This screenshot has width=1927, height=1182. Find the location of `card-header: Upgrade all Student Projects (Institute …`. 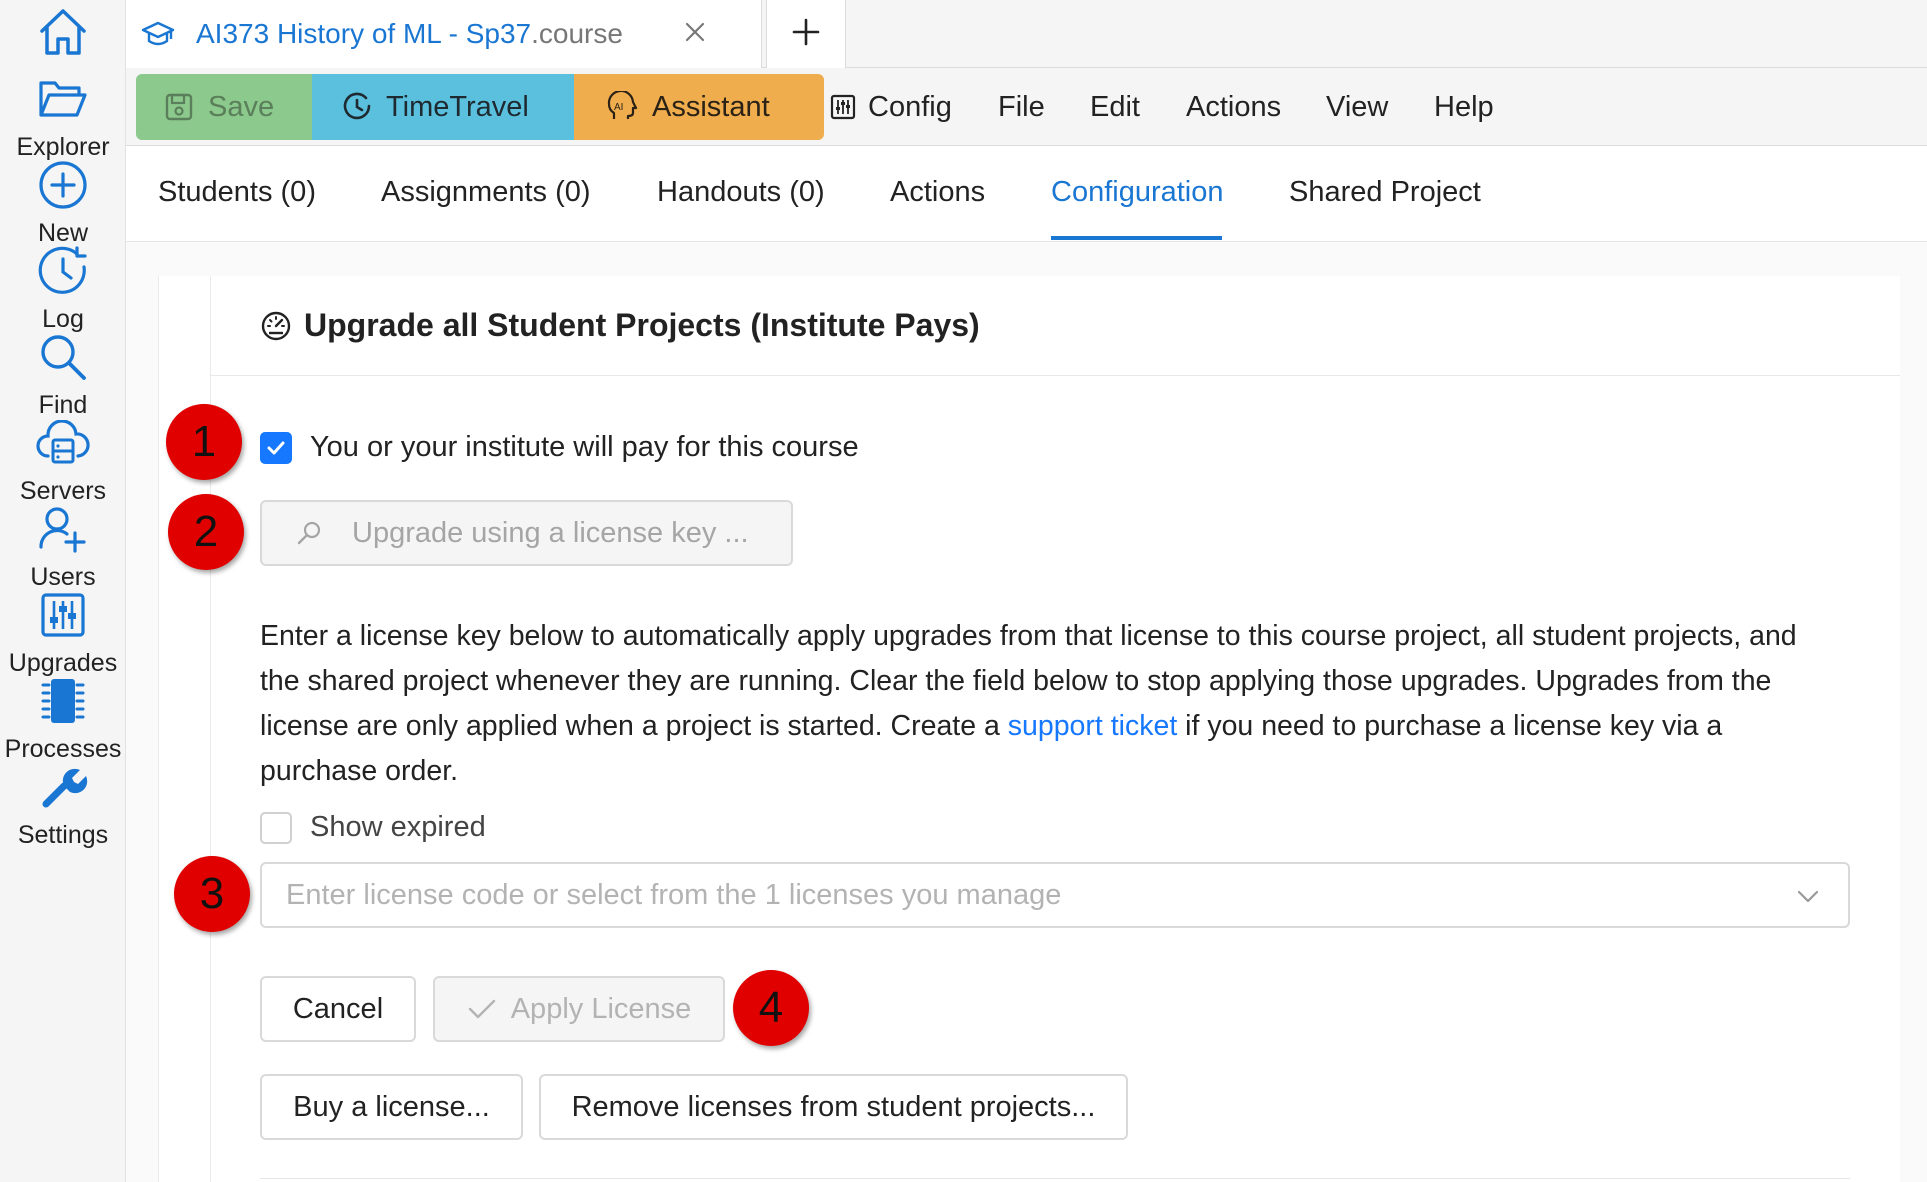

card-header: Upgrade all Student Projects (Institute … is located at coordinates (1055, 326).